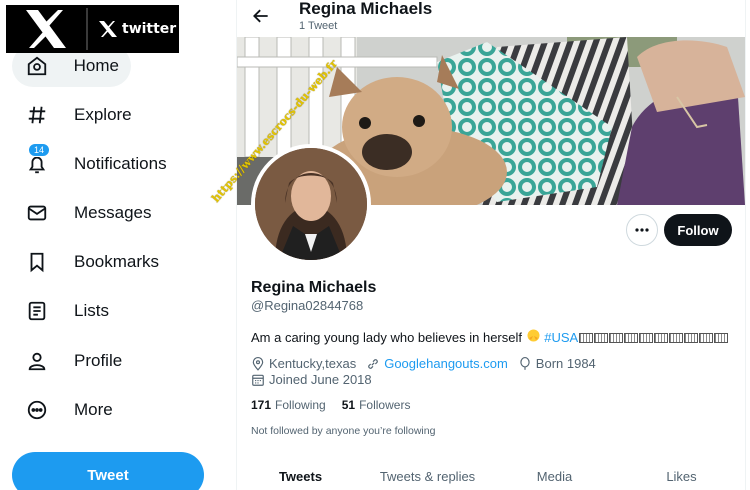 The height and width of the screenshot is (490, 750). I want to click on profile-handle: @Regina02844768, so click(307, 305).